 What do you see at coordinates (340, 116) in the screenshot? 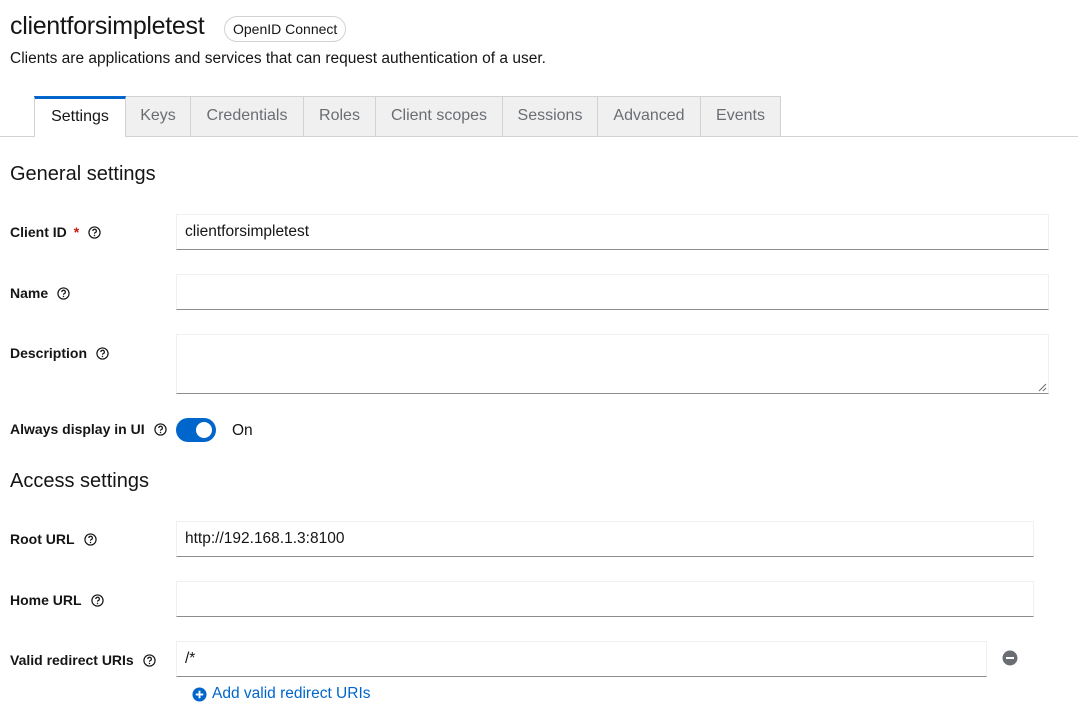
I see `tab-roles: Roles` at bounding box center [340, 116].